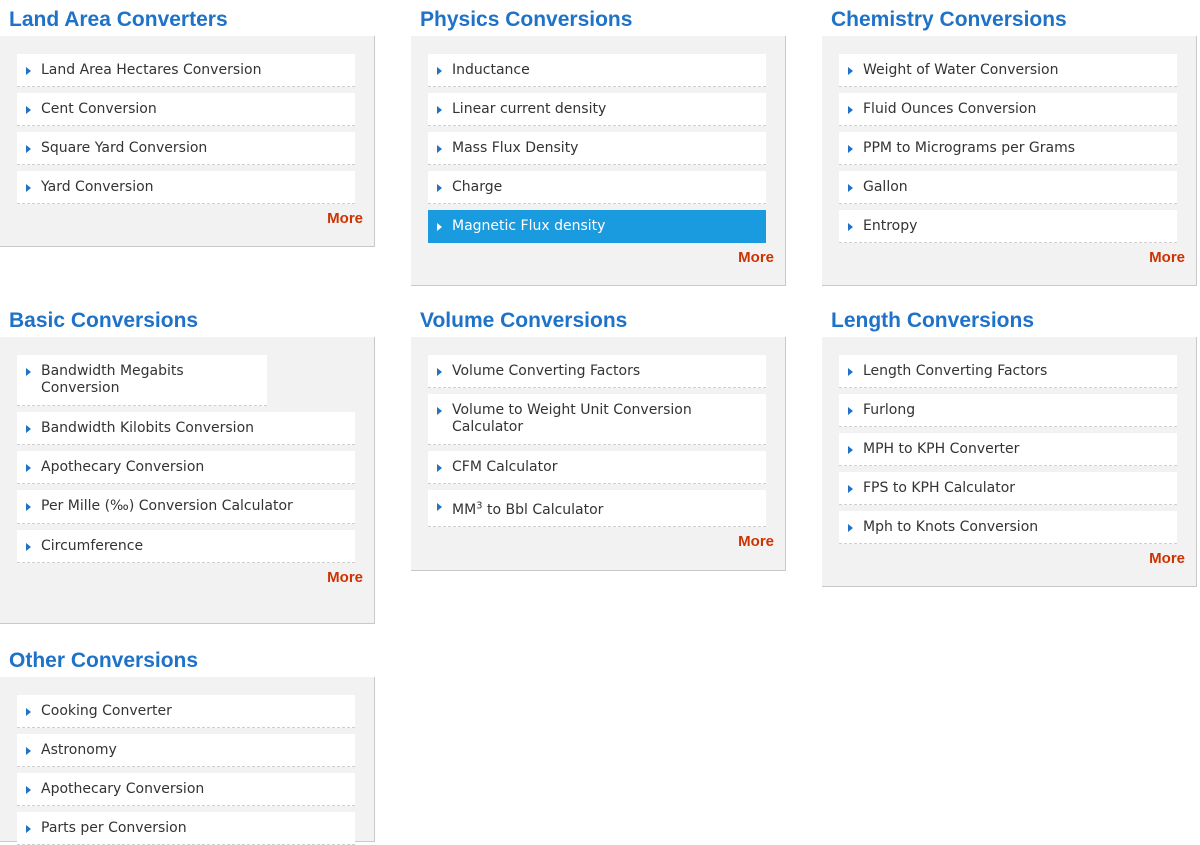 The height and width of the screenshot is (845, 1200). Describe the element at coordinates (529, 226) in the screenshot. I see `item-label: Magnetic Flux density` at that location.